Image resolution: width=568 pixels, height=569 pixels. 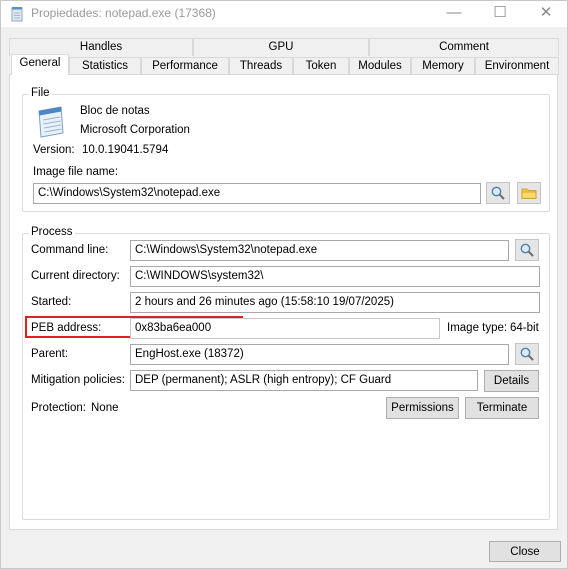 What do you see at coordinates (40, 64) in the screenshot?
I see `tab-general: General` at bounding box center [40, 64].